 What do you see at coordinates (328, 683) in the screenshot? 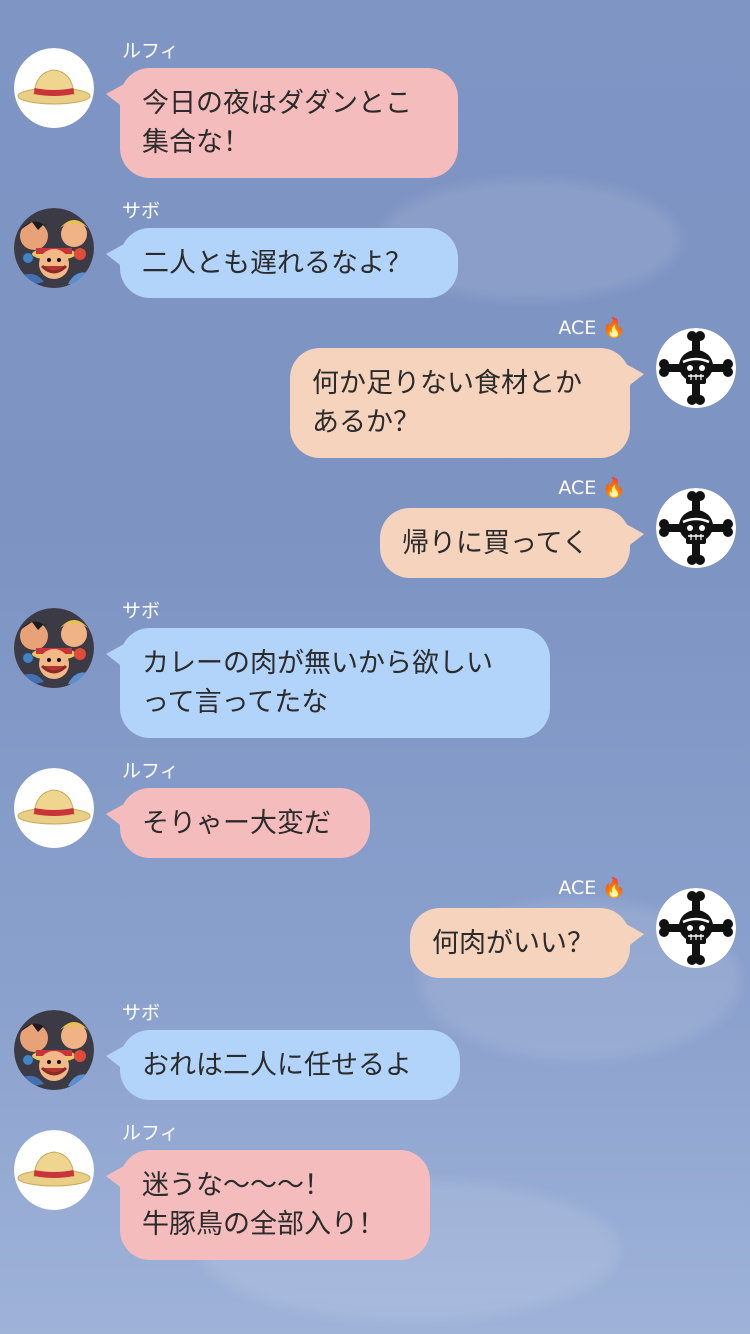
I see `message-bubble: カレーの肉が無いから欲しい って言ってたな` at bounding box center [328, 683].